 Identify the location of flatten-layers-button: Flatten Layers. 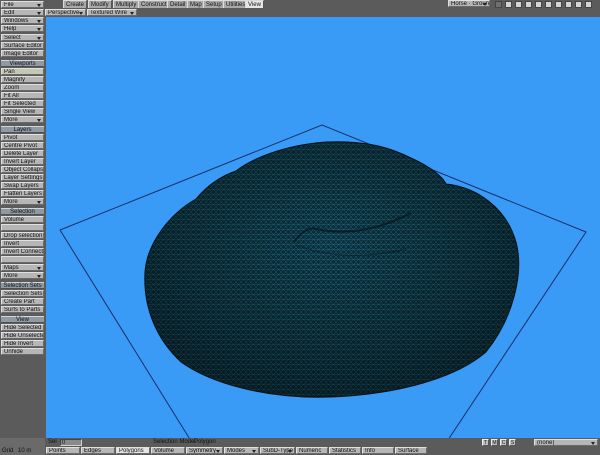
(22, 193).